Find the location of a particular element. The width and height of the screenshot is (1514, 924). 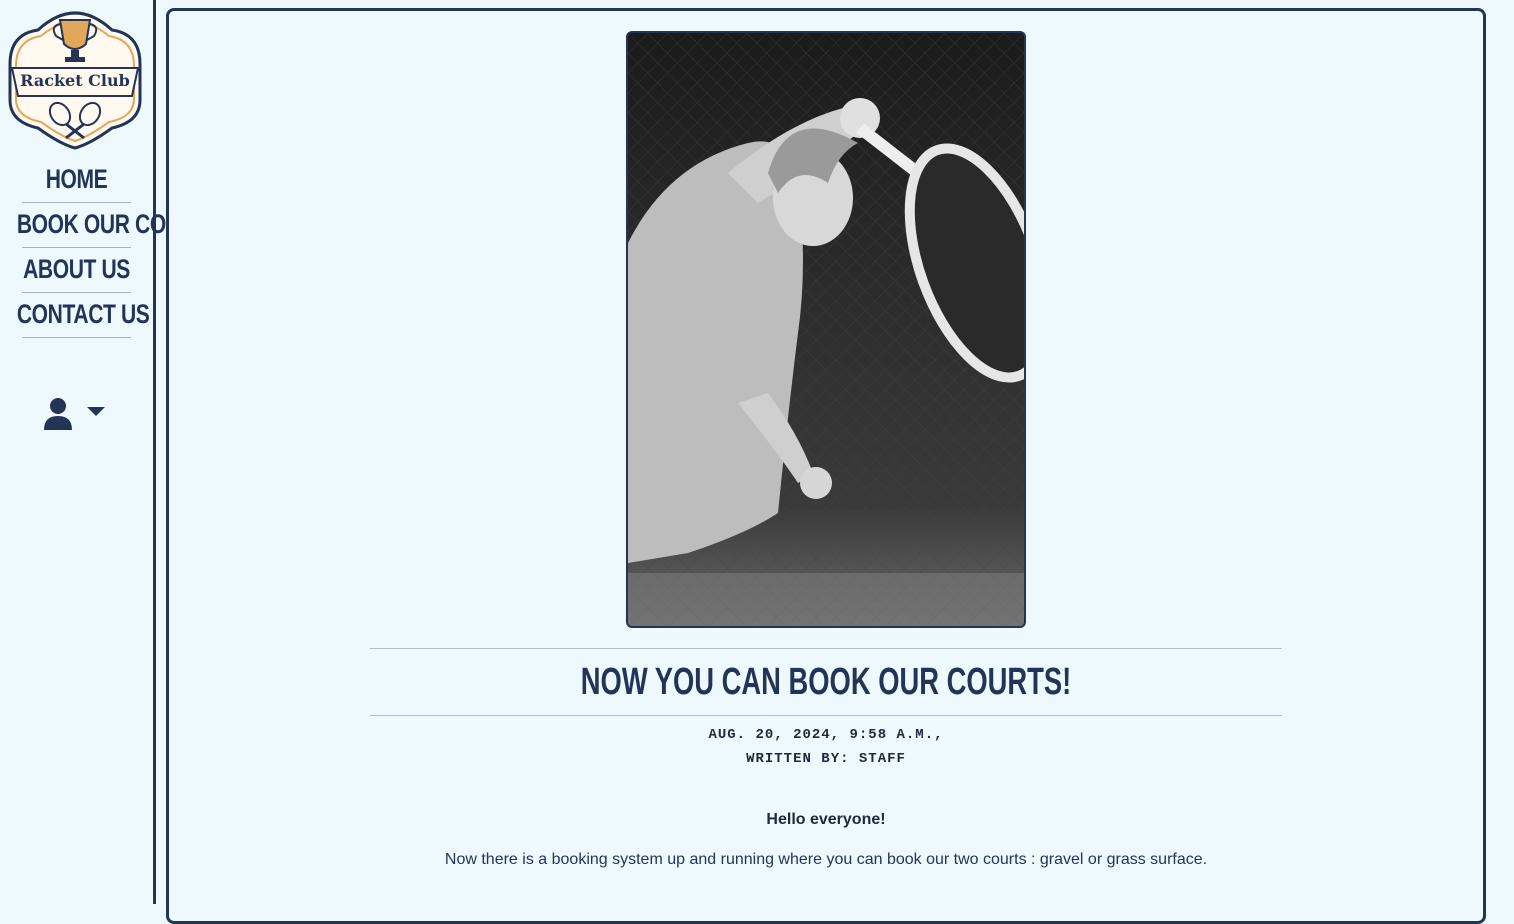

racket-club-logo: Racket Club is located at coordinates (75, 77).